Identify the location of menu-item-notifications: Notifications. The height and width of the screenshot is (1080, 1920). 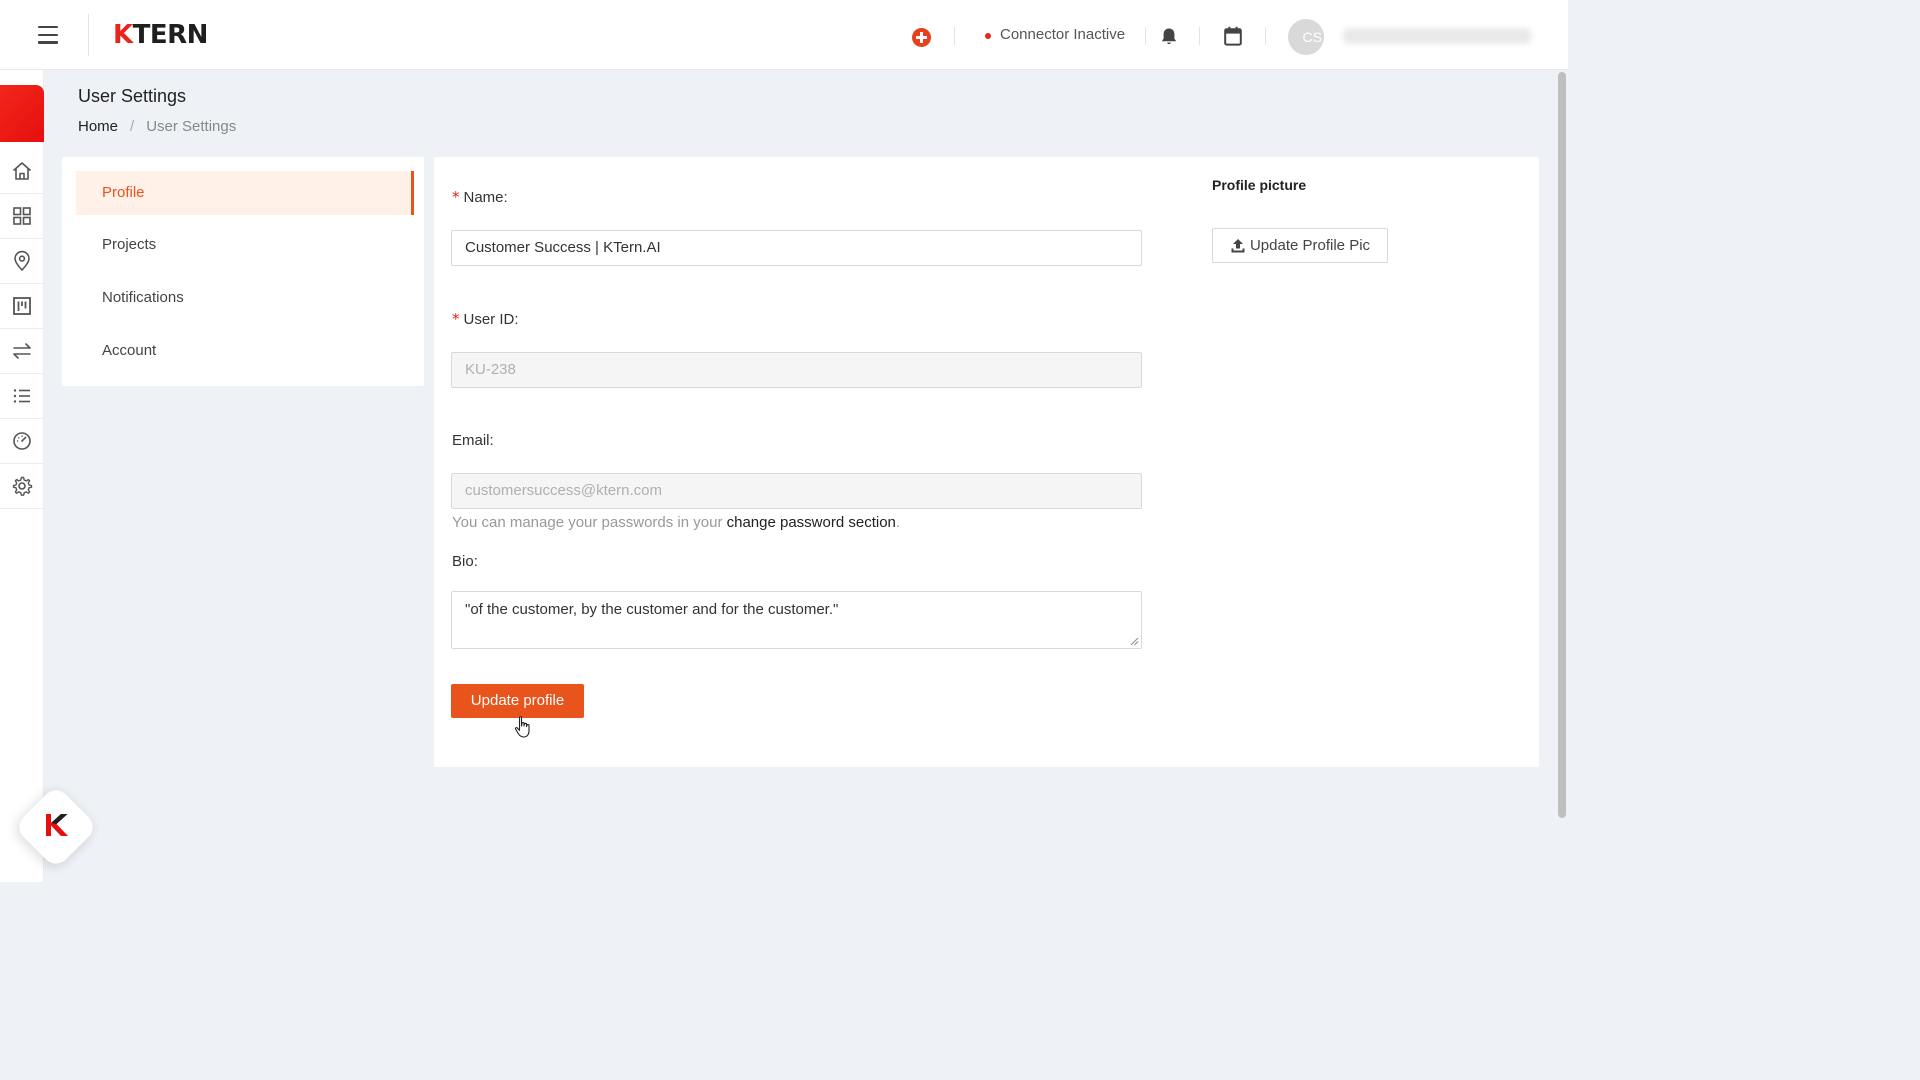
(245, 298).